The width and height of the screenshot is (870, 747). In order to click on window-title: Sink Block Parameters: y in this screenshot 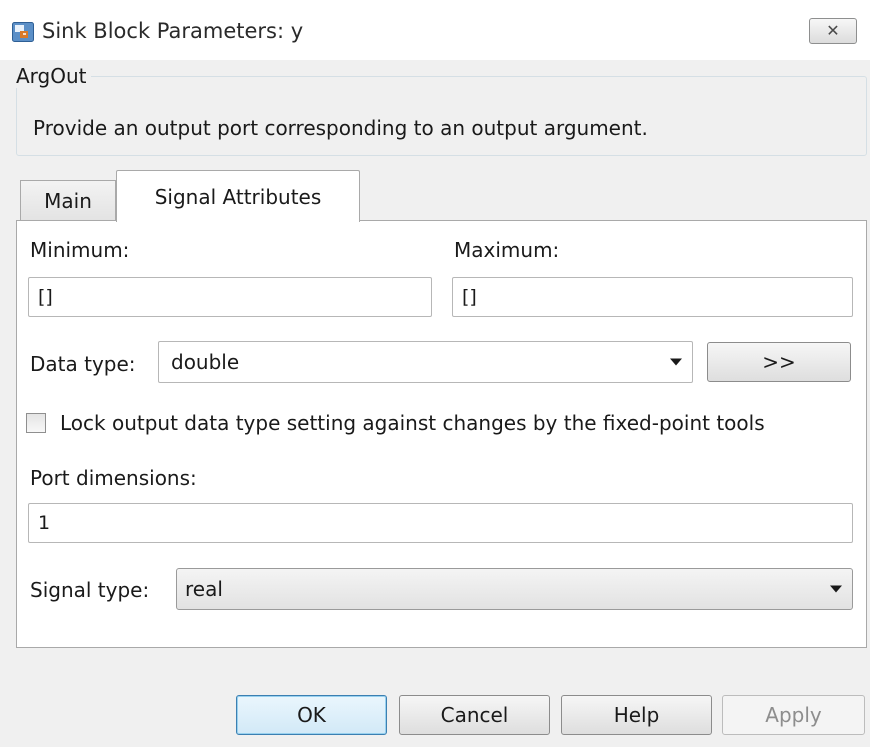, I will do `click(173, 31)`.